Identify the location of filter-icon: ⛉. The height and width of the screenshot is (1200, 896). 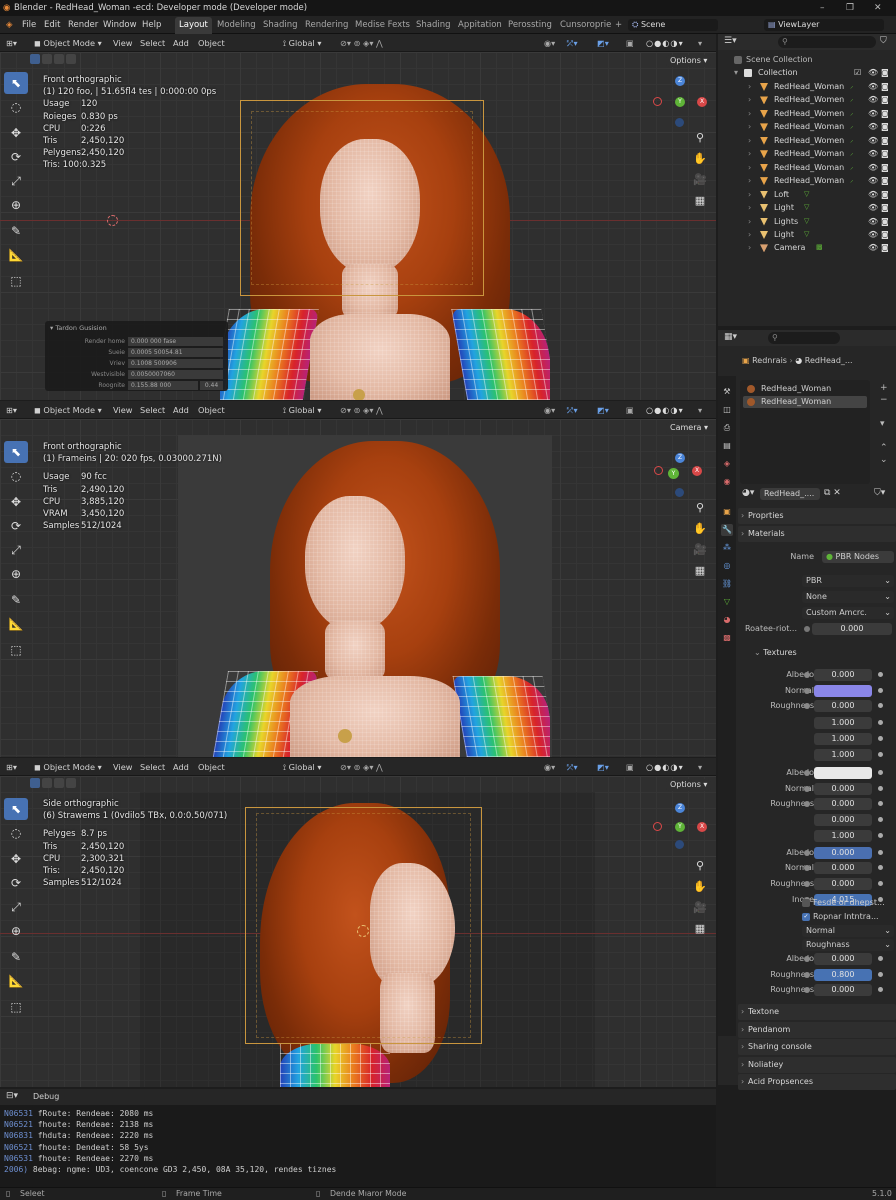
(883, 41).